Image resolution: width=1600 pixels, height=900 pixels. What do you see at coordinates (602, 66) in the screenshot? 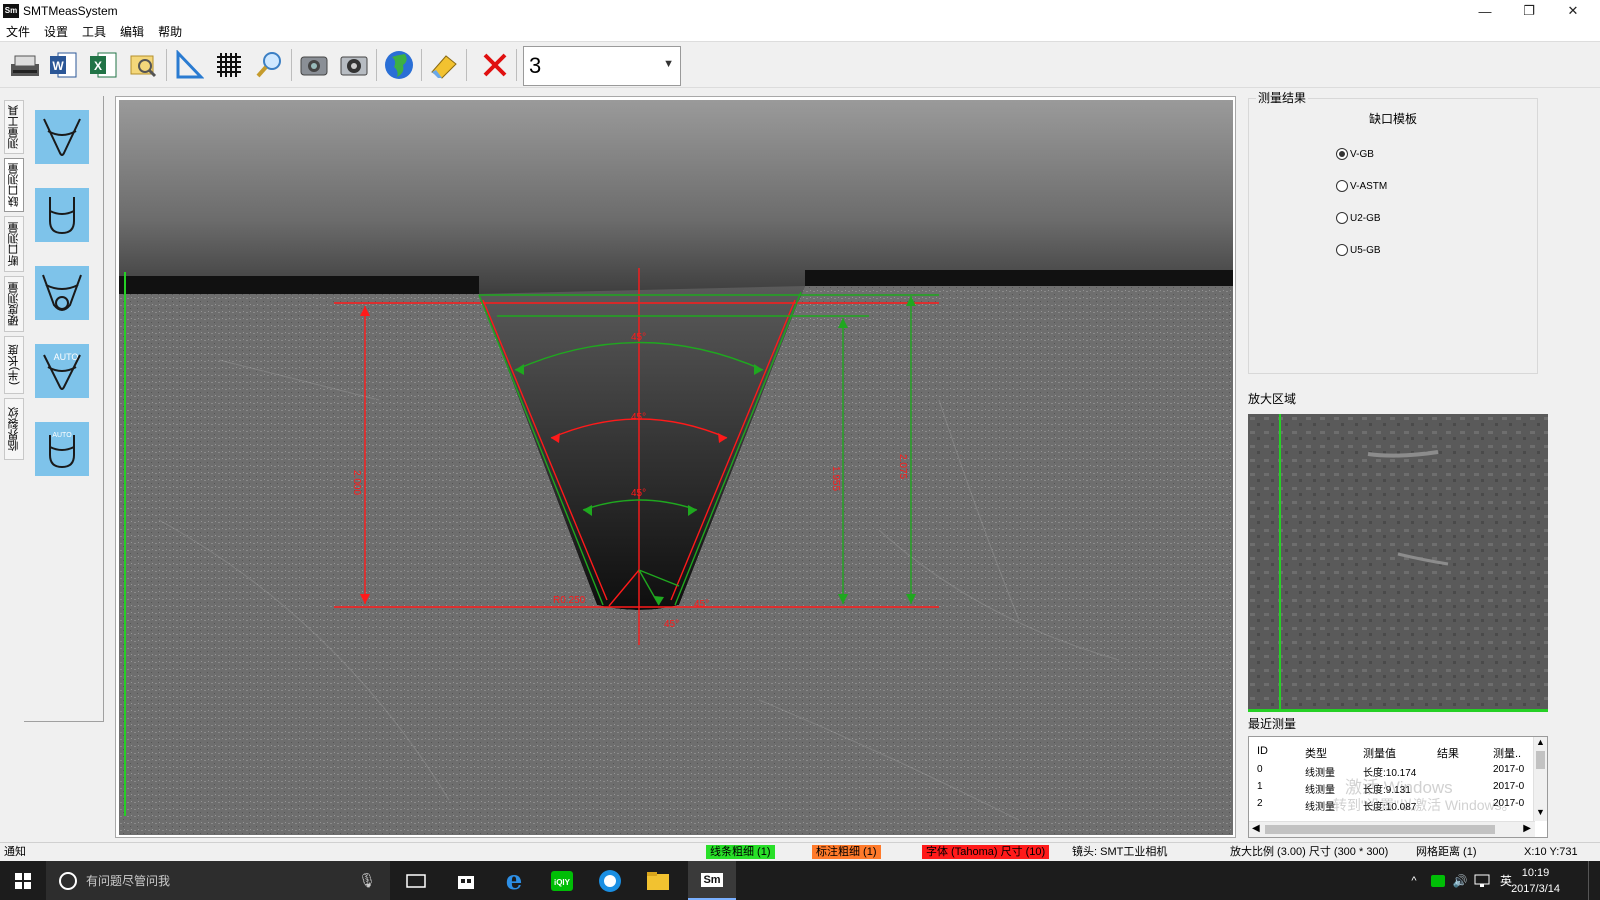
I see `zoom-level-combo: 3 ▼` at bounding box center [602, 66].